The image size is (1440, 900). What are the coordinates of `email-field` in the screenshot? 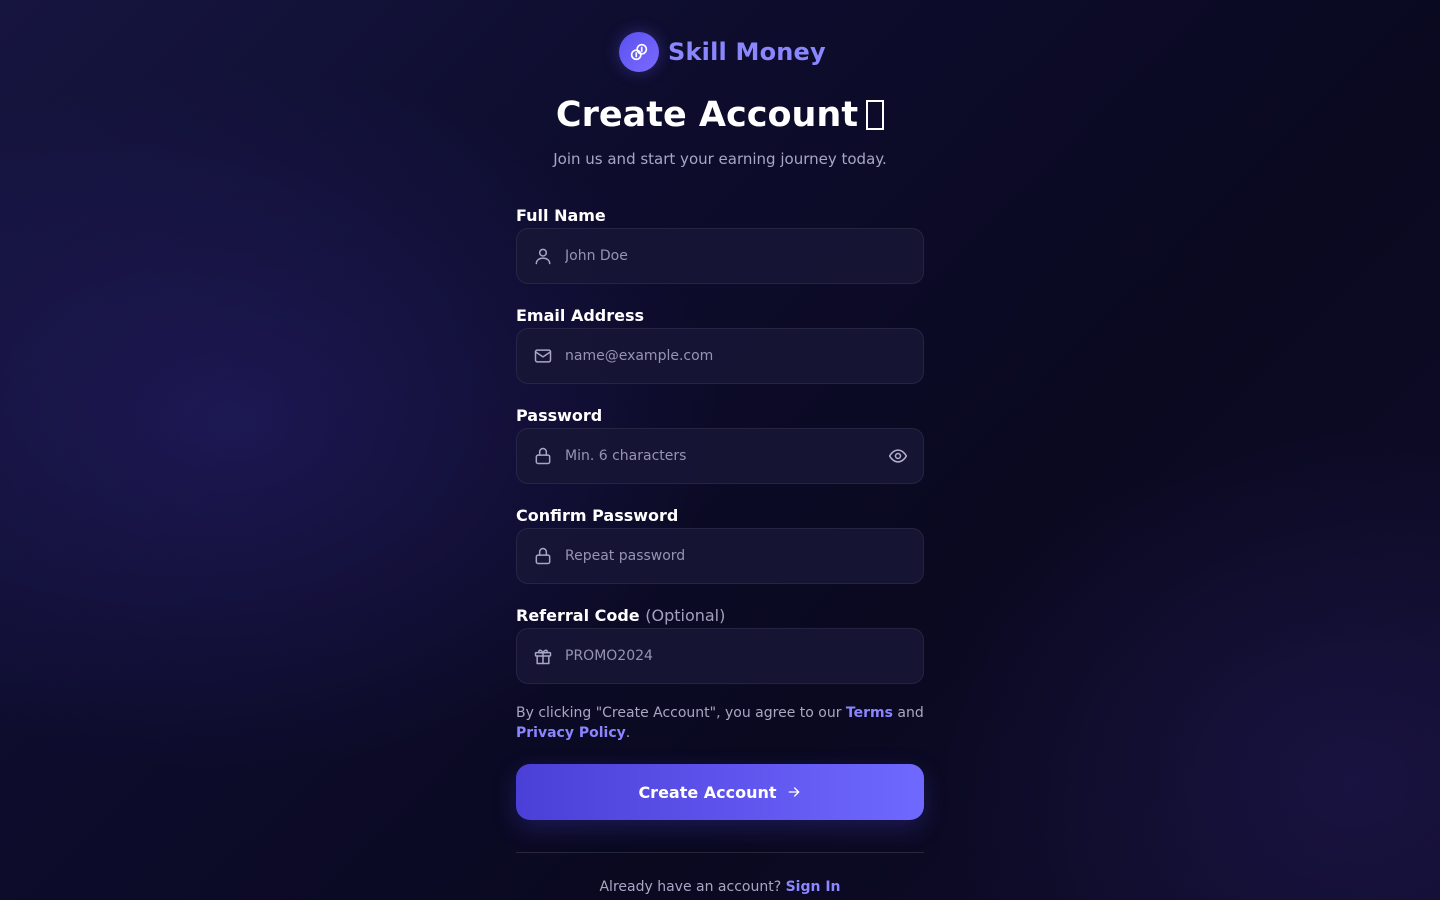 It's located at (720, 356).